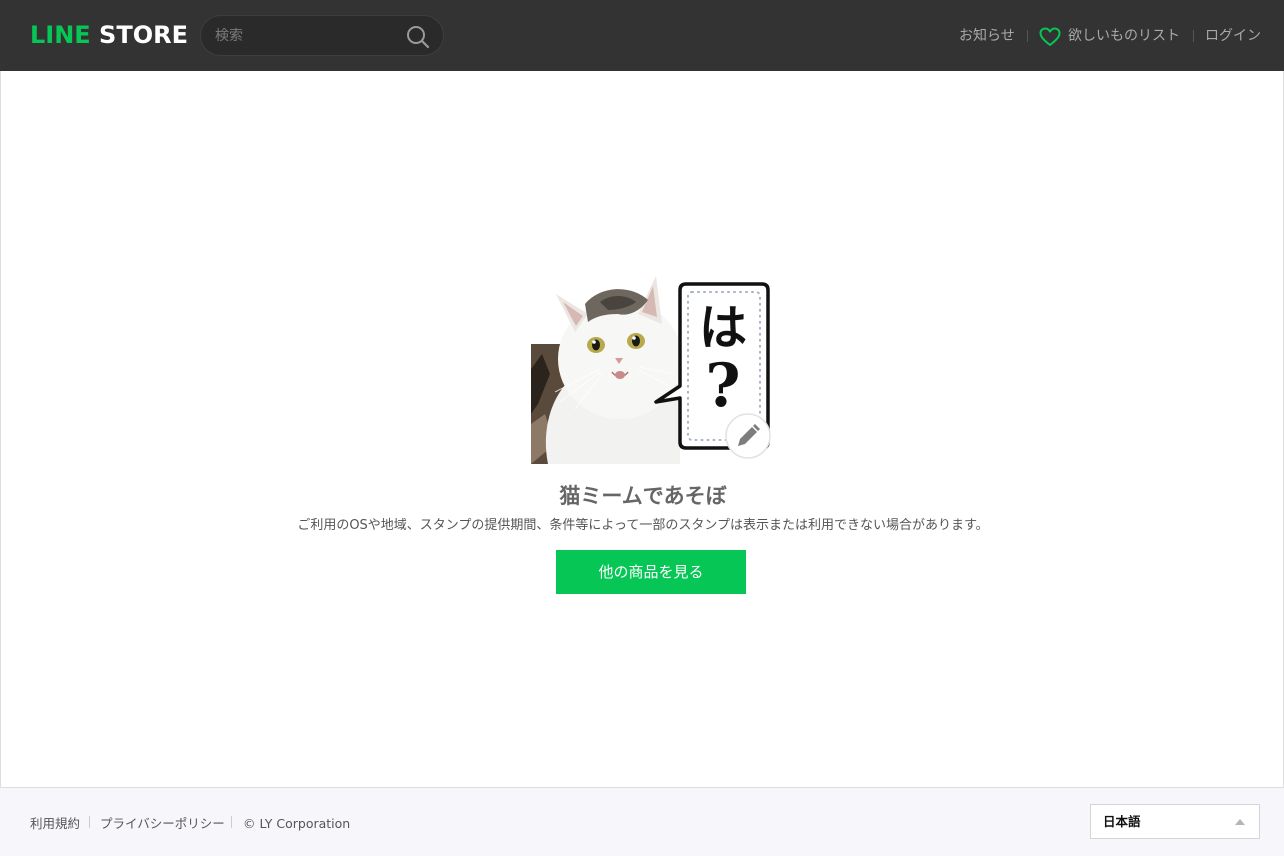  I want to click on nav-login-link: ログイン, so click(1233, 36).